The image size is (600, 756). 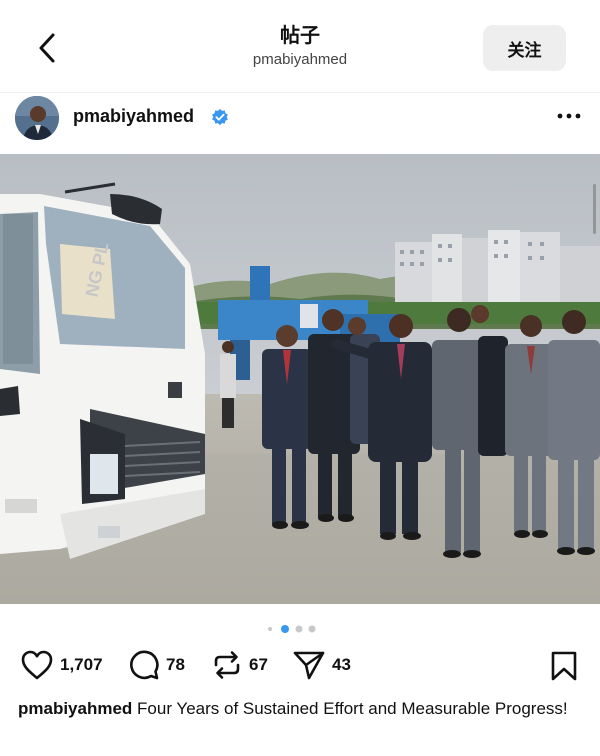 I want to click on avatar, so click(x=37, y=118).